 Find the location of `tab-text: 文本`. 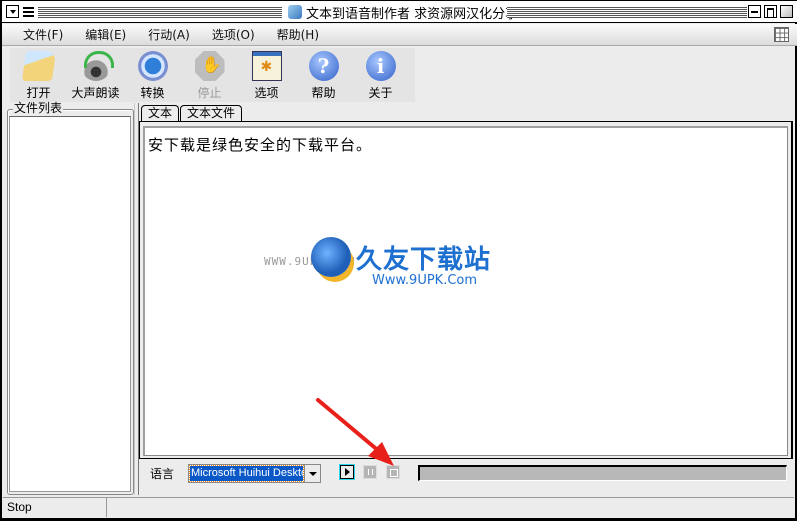

tab-text: 文本 is located at coordinates (160, 113).